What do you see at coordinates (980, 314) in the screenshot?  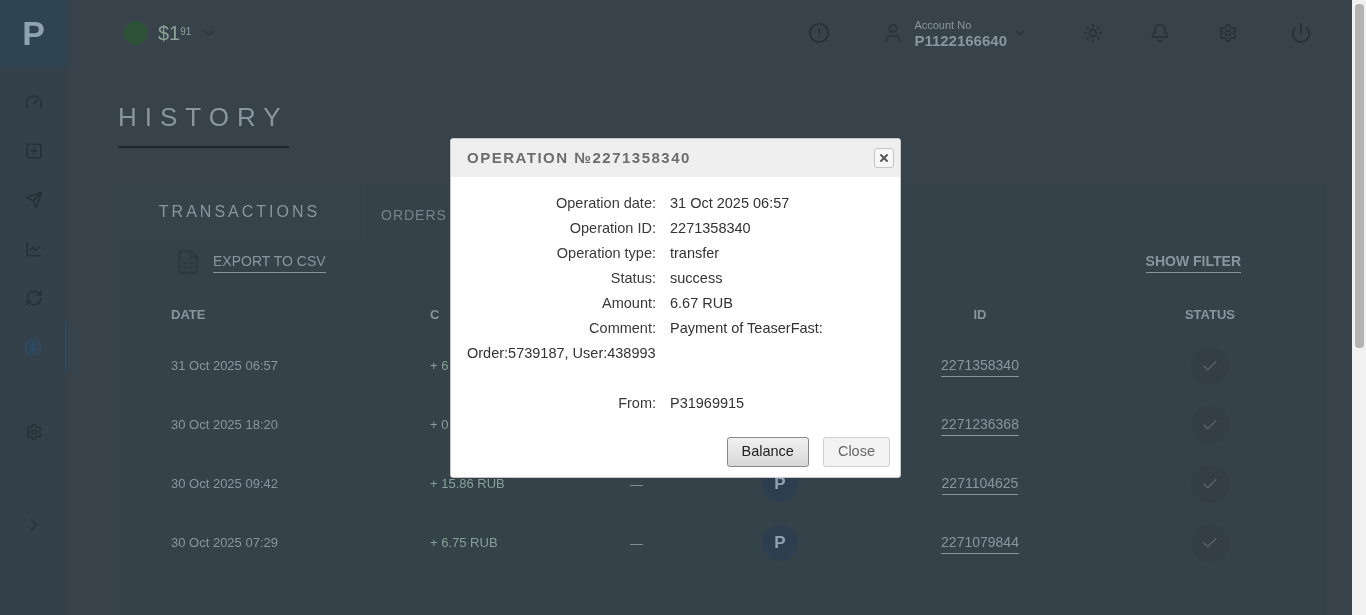 I see `column-header: ID` at bounding box center [980, 314].